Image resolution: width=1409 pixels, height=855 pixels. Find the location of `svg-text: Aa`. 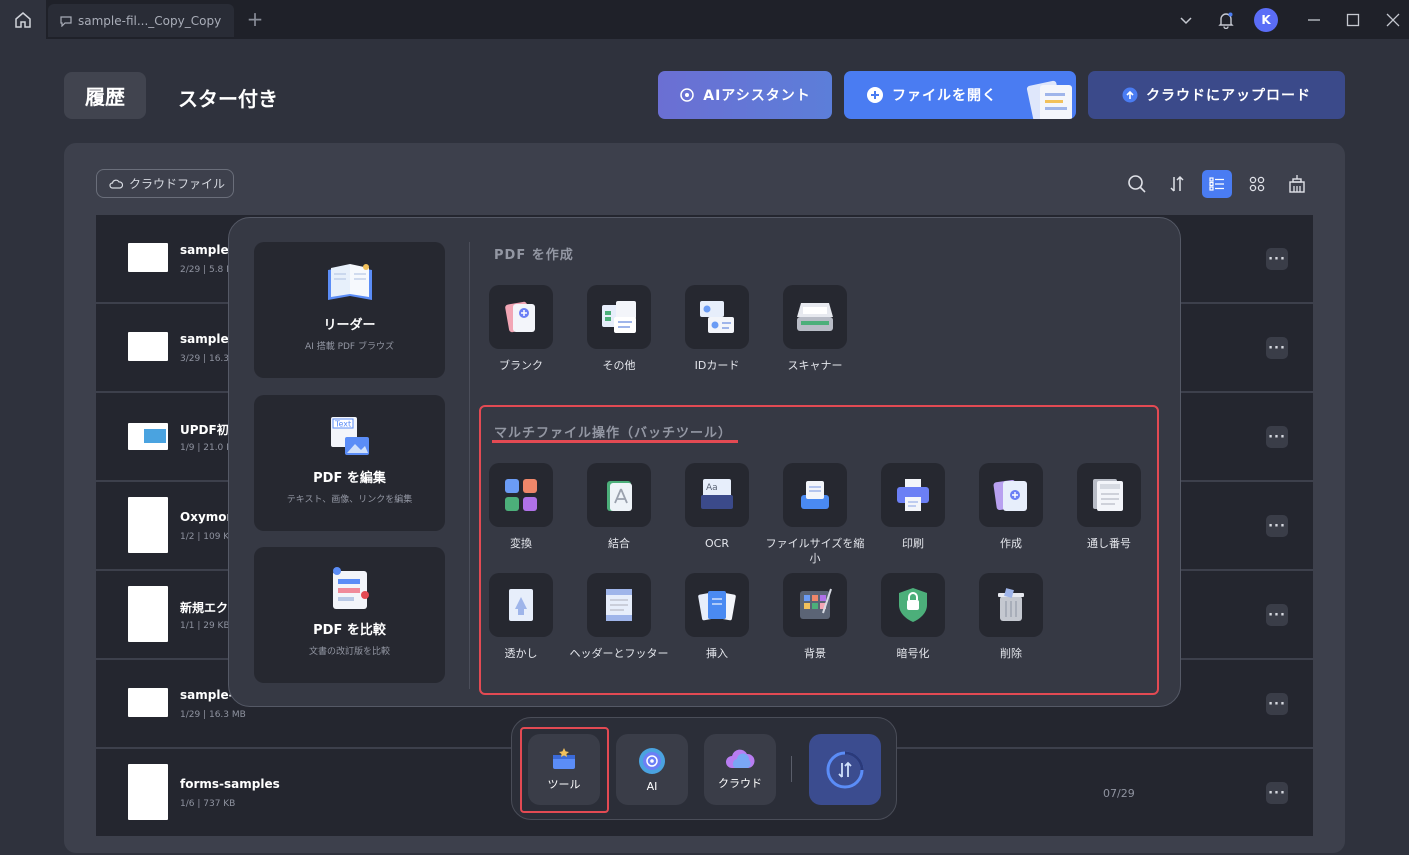

svg-text: Aa is located at coordinates (712, 488).